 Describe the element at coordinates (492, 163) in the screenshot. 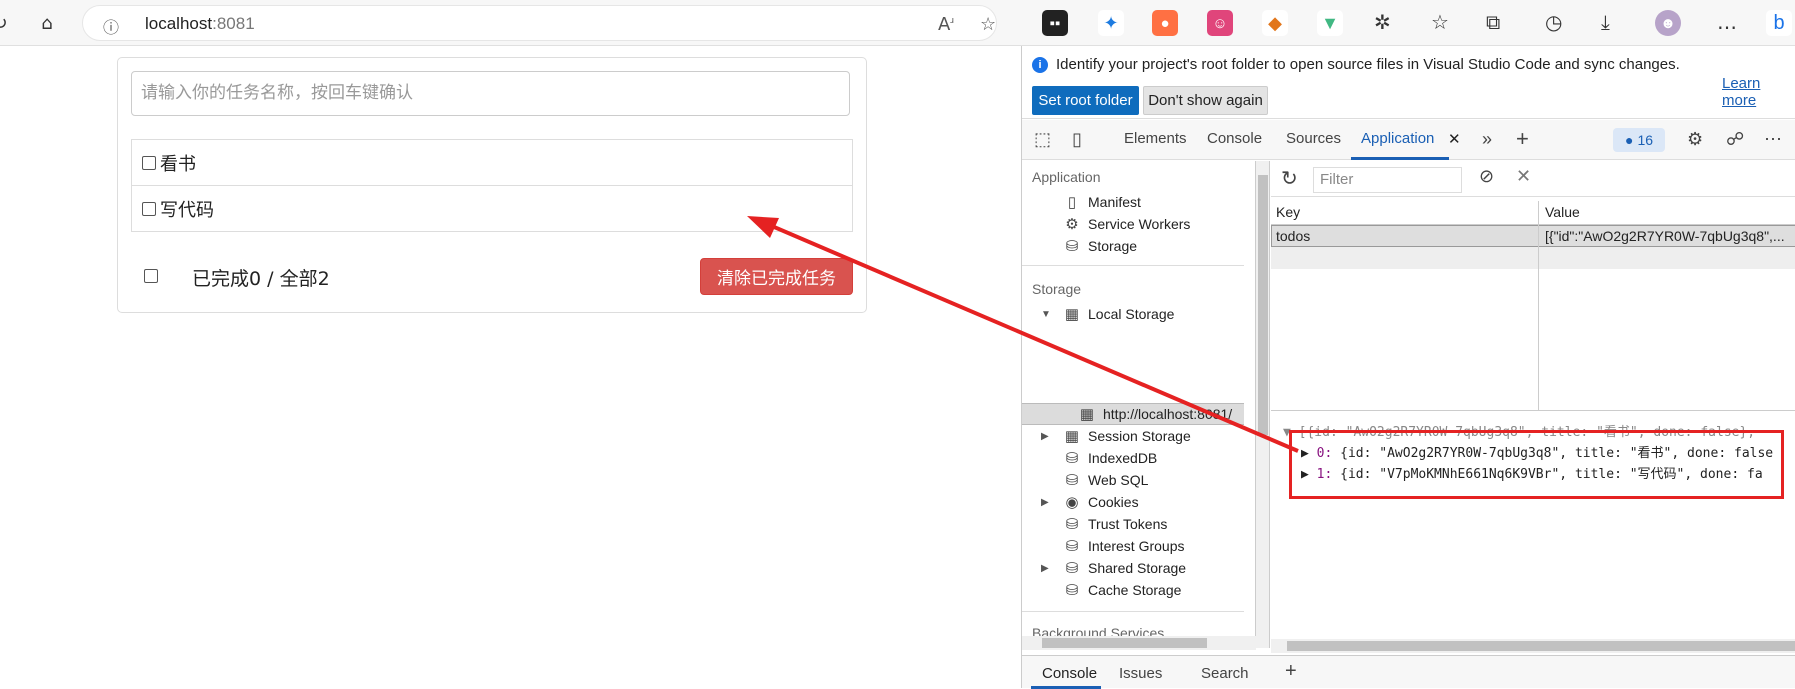

I see `todo-item: 看书` at that location.